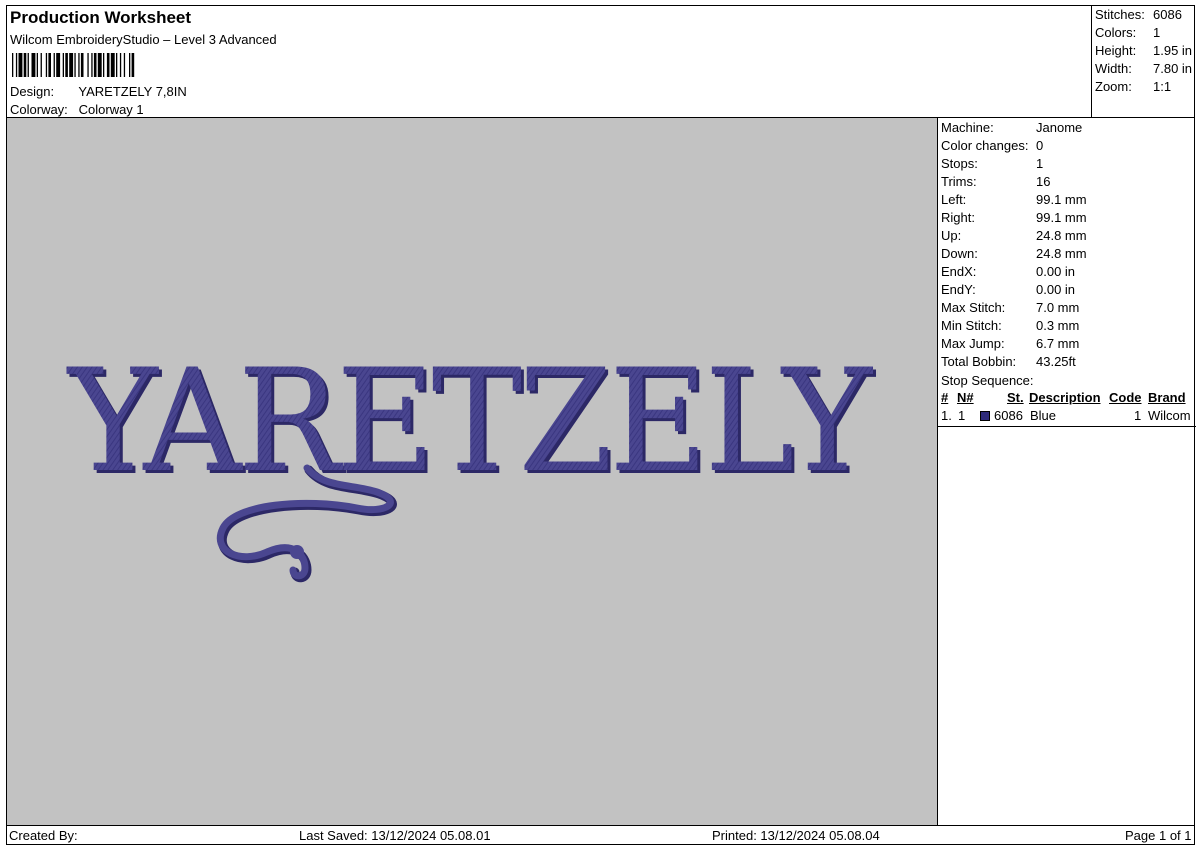 The image size is (1200, 848). I want to click on spec-row: EndX: 0.00 in, so click(1008, 273).